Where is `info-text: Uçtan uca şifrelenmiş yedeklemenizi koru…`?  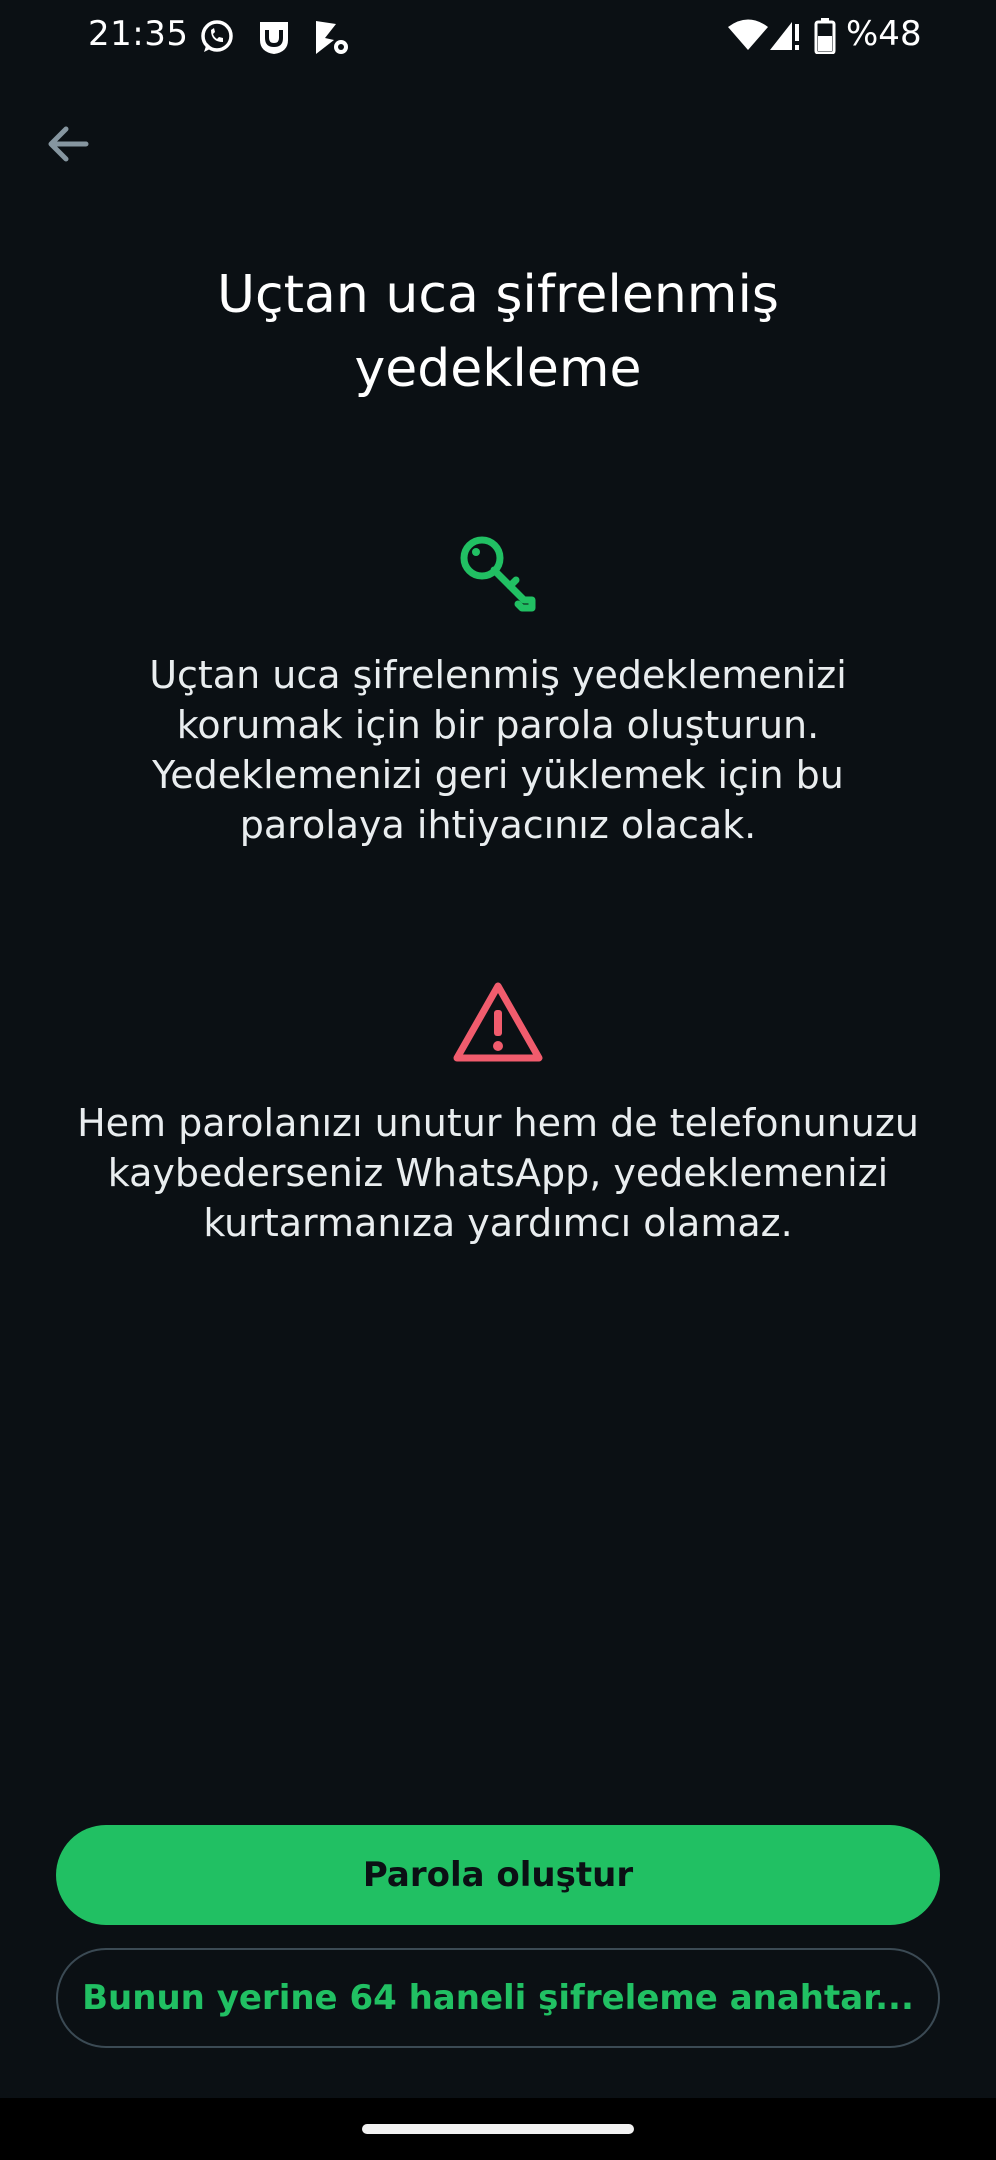
info-text: Uçtan uca şifrelenmiş yedeklemenizi koru… is located at coordinates (498, 750).